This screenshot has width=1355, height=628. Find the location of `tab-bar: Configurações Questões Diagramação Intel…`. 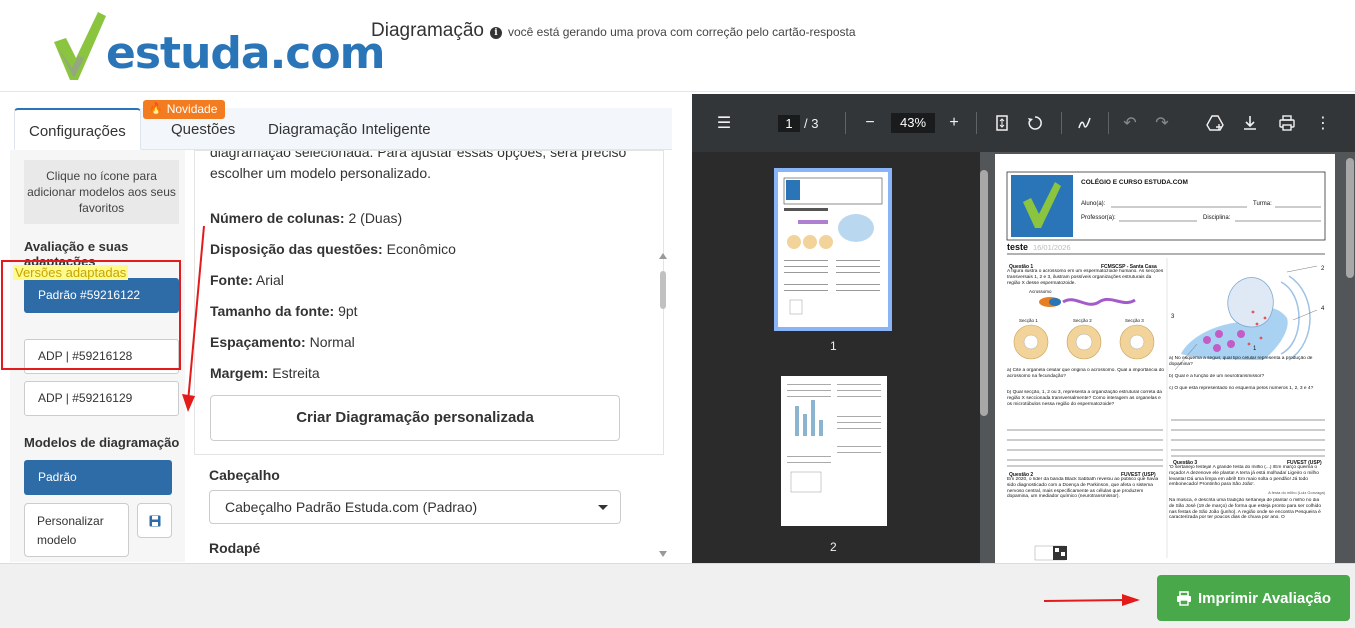

tab-bar: Configurações Questões Diagramação Intel… is located at coordinates (343, 129).